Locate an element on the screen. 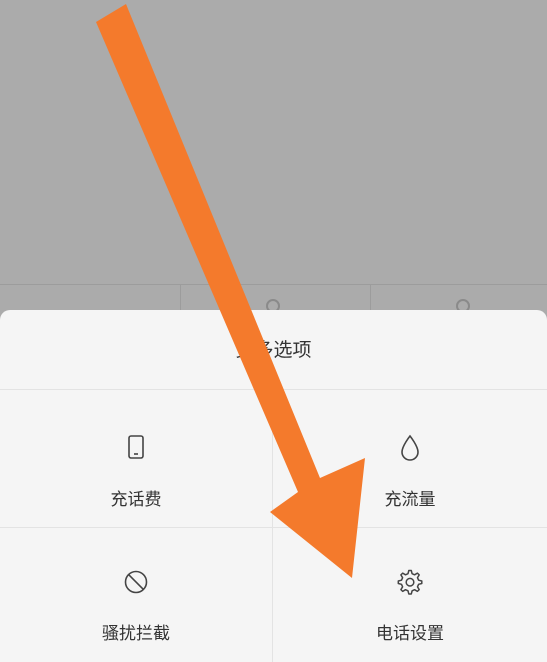 The width and height of the screenshot is (547, 662). option-label: 骚扰拦截 is located at coordinates (136, 634).